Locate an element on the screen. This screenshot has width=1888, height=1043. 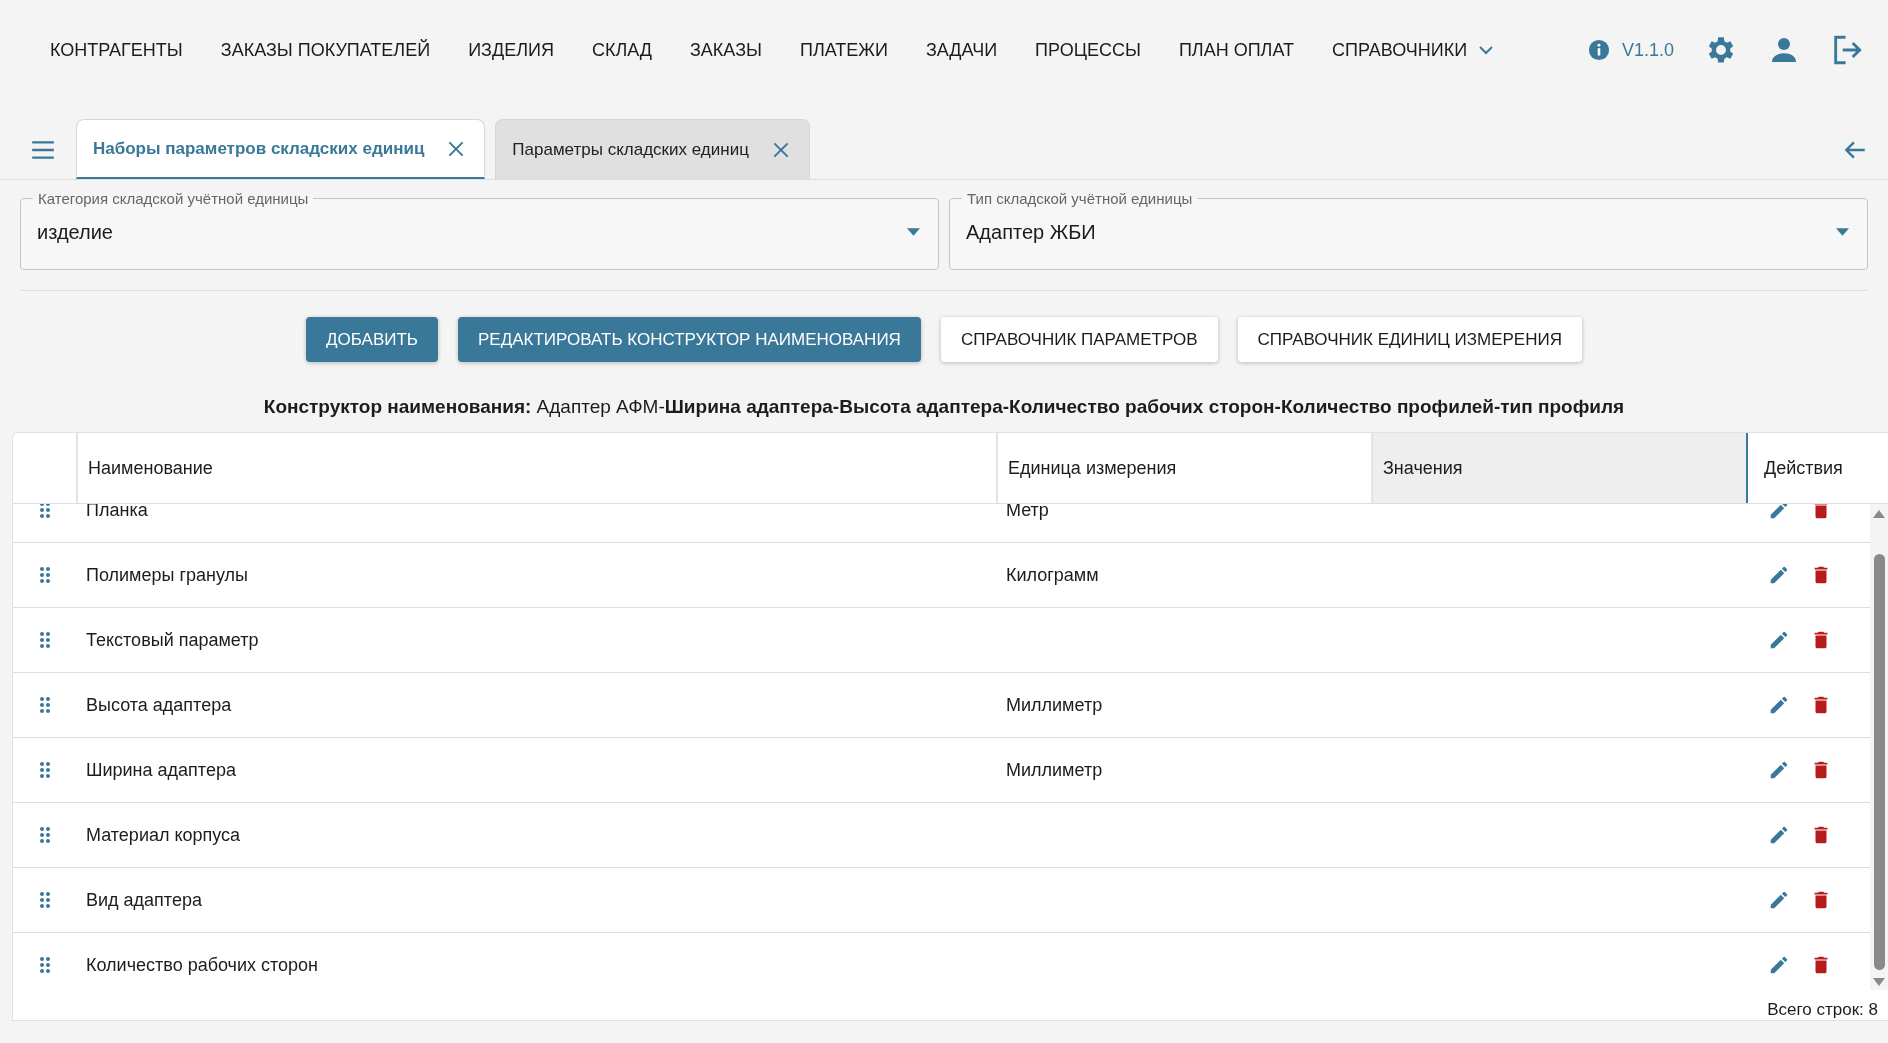
column-header: Наименование is located at coordinates (536, 468).